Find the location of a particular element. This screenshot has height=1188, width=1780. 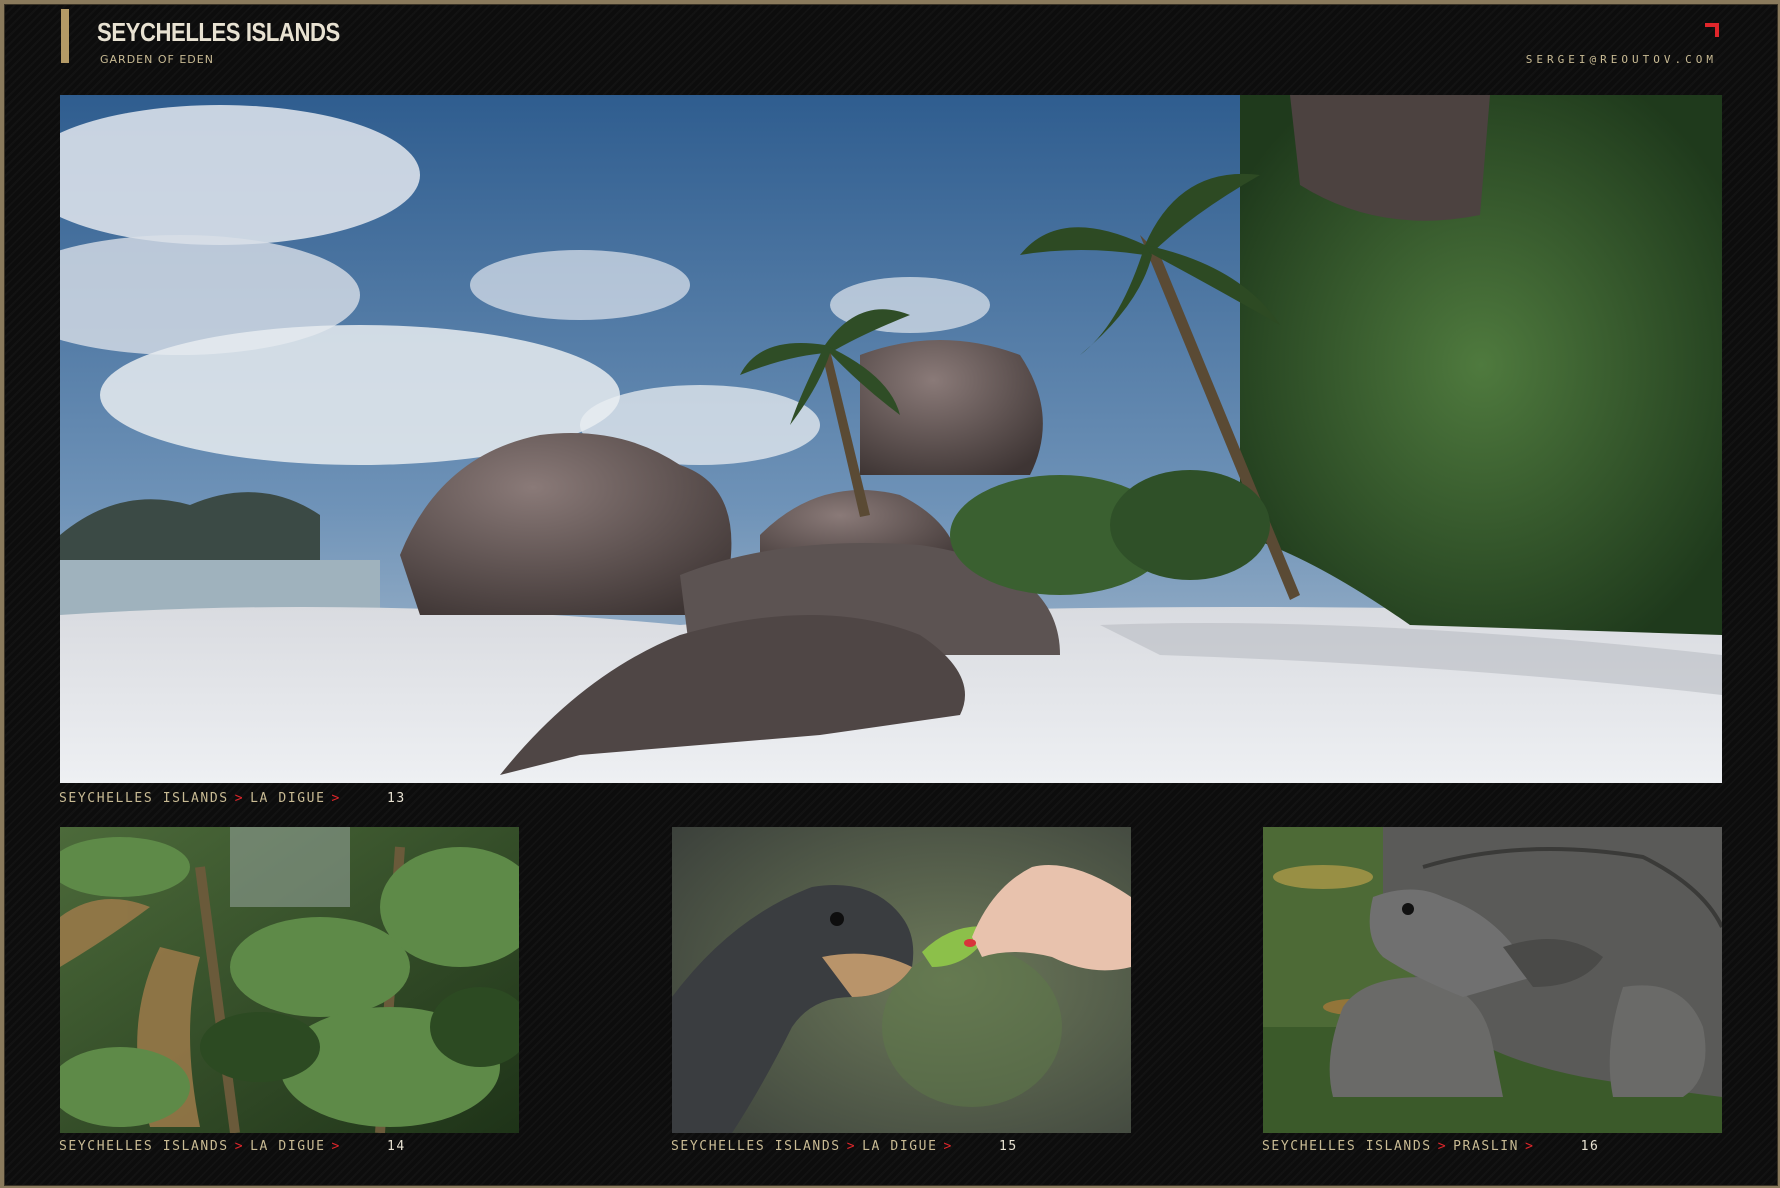

photo-number: 15 is located at coordinates (1008, 1146).